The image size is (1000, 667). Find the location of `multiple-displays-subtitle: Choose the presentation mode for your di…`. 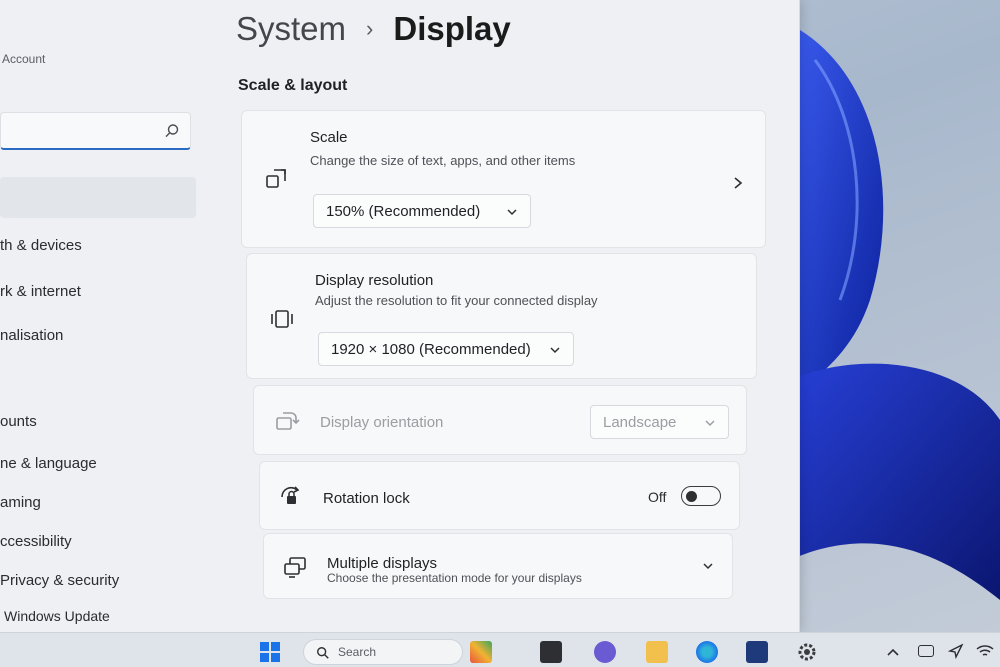

multiple-displays-subtitle: Choose the presentation mode for your di… is located at coordinates (454, 578).